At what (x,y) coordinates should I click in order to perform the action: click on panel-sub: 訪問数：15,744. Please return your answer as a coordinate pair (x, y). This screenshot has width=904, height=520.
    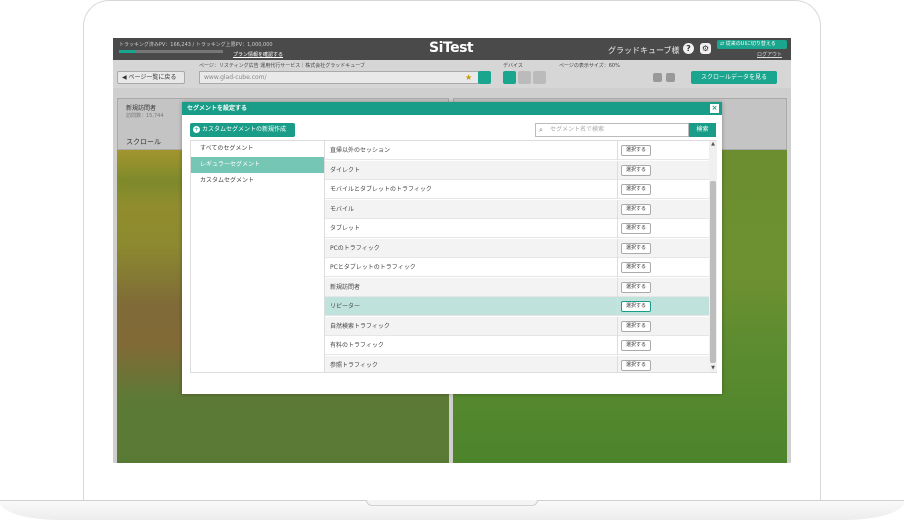
    Looking at the image, I should click on (145, 116).